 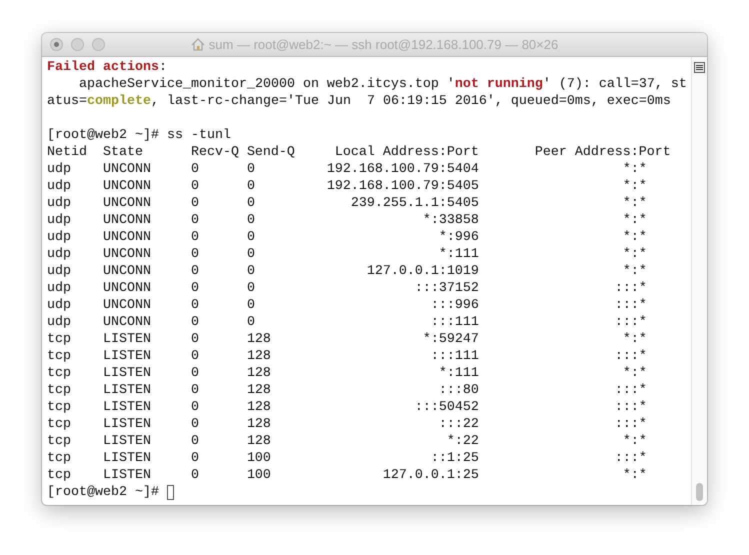 I want to click on minimize-button, so click(x=77, y=44).